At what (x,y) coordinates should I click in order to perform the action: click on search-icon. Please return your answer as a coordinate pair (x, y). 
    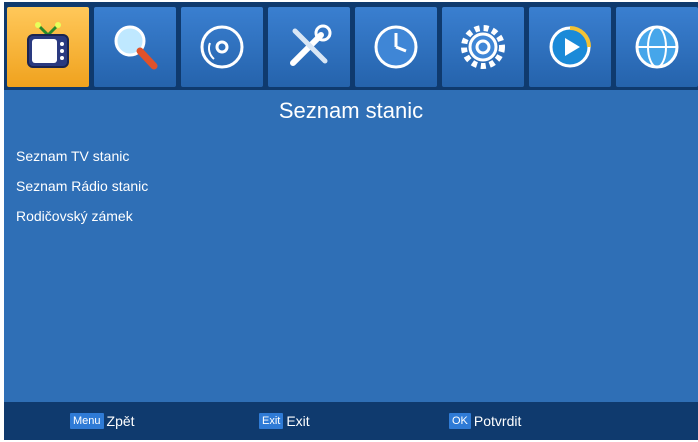
    Looking at the image, I should click on (136, 47).